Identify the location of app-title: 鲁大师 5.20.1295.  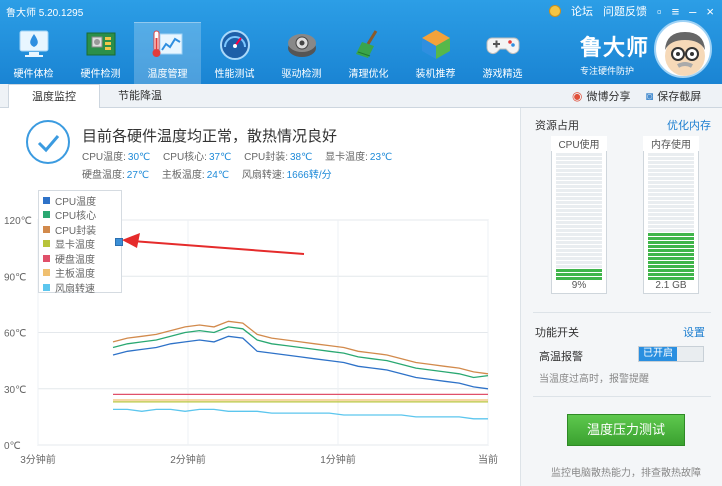
(45, 13).